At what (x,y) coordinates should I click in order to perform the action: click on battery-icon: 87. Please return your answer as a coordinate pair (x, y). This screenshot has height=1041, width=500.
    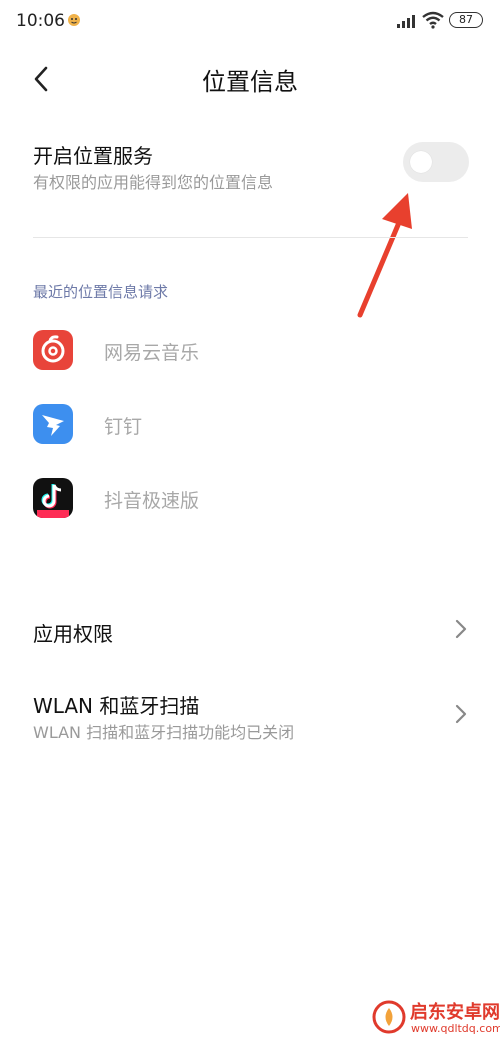
    Looking at the image, I should click on (466, 20).